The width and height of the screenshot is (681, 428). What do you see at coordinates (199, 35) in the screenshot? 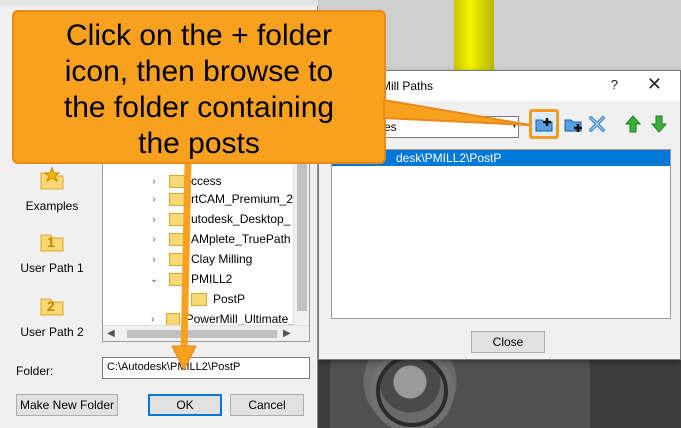
I see `callout-line: Click on the + folder` at bounding box center [199, 35].